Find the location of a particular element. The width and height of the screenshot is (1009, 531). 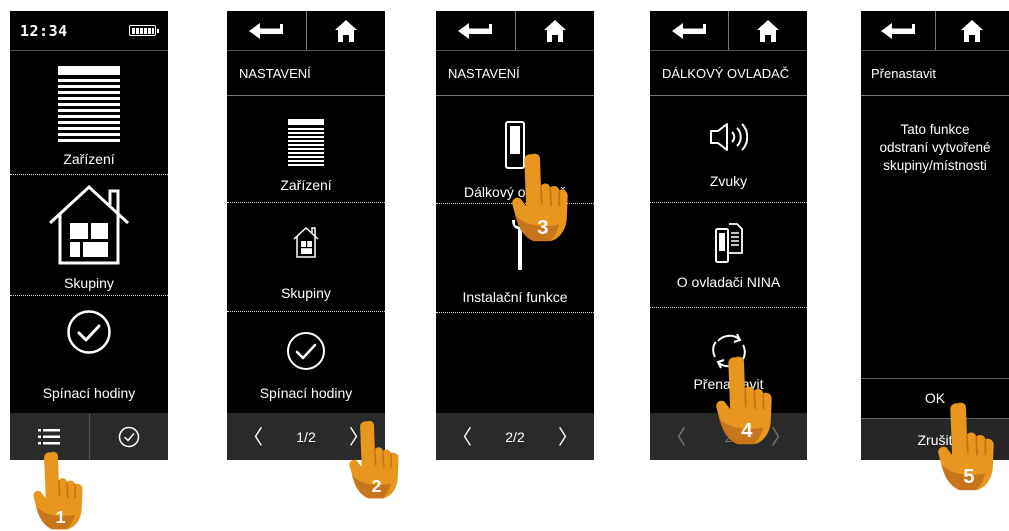

status-bar: 12:34 is located at coordinates (89, 31).